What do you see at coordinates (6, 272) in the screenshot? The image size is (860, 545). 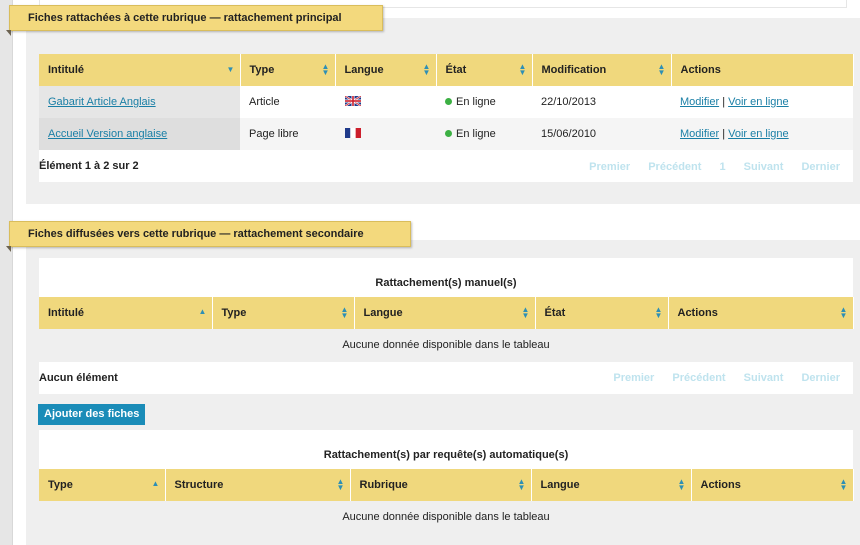 I see `left-rail` at bounding box center [6, 272].